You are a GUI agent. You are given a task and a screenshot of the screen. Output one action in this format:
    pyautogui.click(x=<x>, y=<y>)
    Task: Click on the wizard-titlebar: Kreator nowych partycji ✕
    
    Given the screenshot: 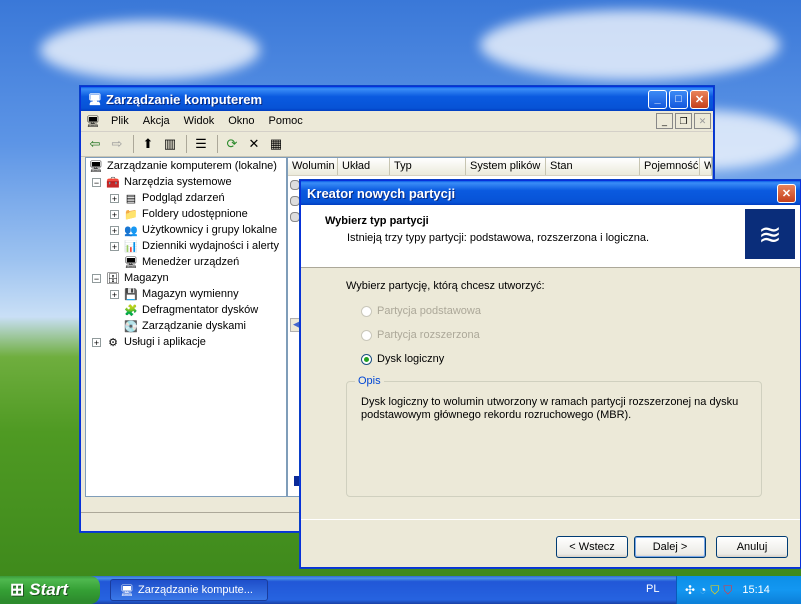 What is the action you would take?
    pyautogui.click(x=550, y=193)
    